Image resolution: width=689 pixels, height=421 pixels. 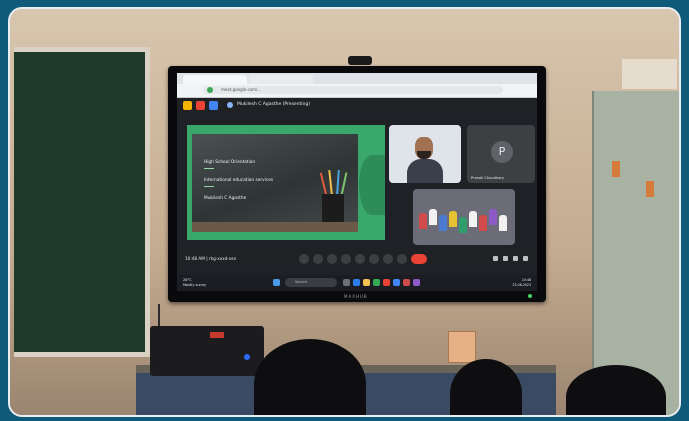 I want to click on device-label, so click(x=217, y=335).